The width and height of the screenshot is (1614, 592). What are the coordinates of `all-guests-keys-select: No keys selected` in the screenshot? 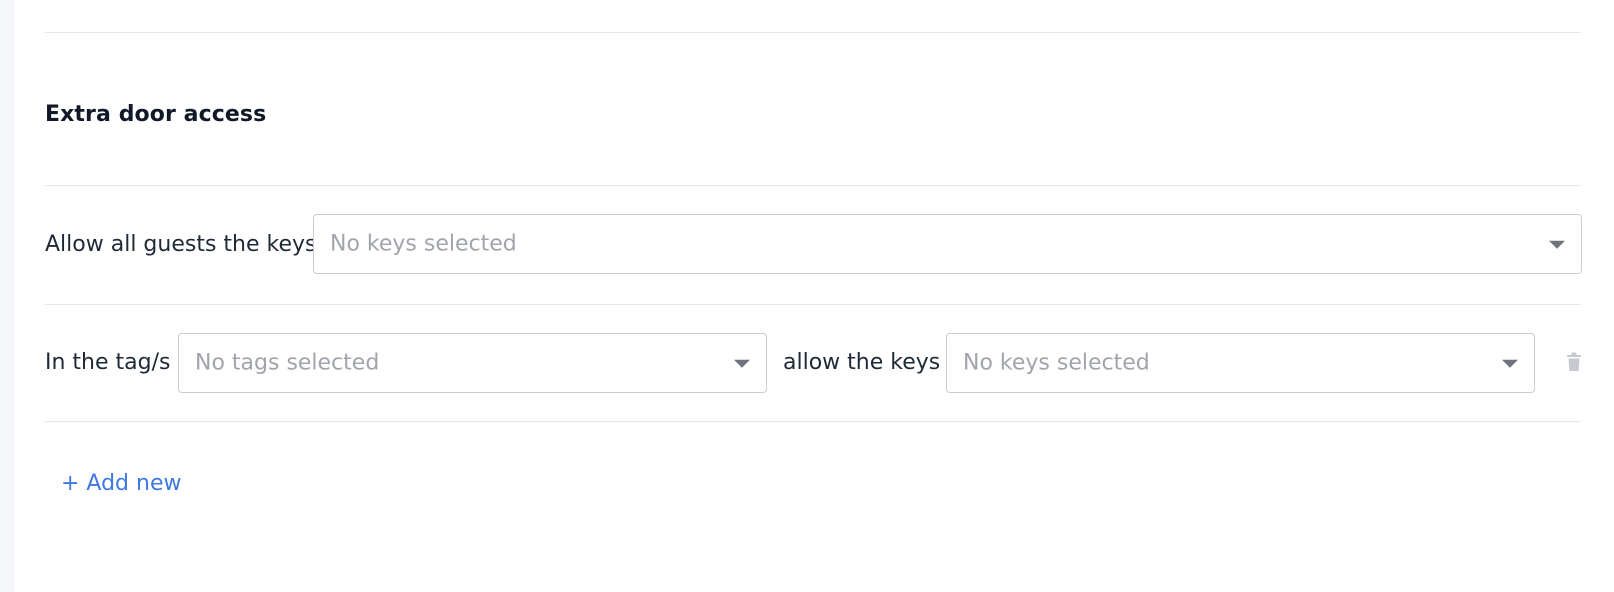 It's located at (947, 244).